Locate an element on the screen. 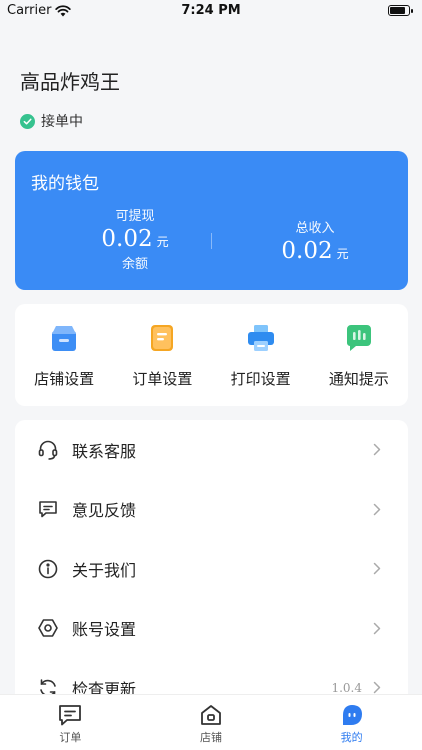 Image resolution: width=422 pixels, height=750 pixels. total-income-value: 0.02 is located at coordinates (307, 251).